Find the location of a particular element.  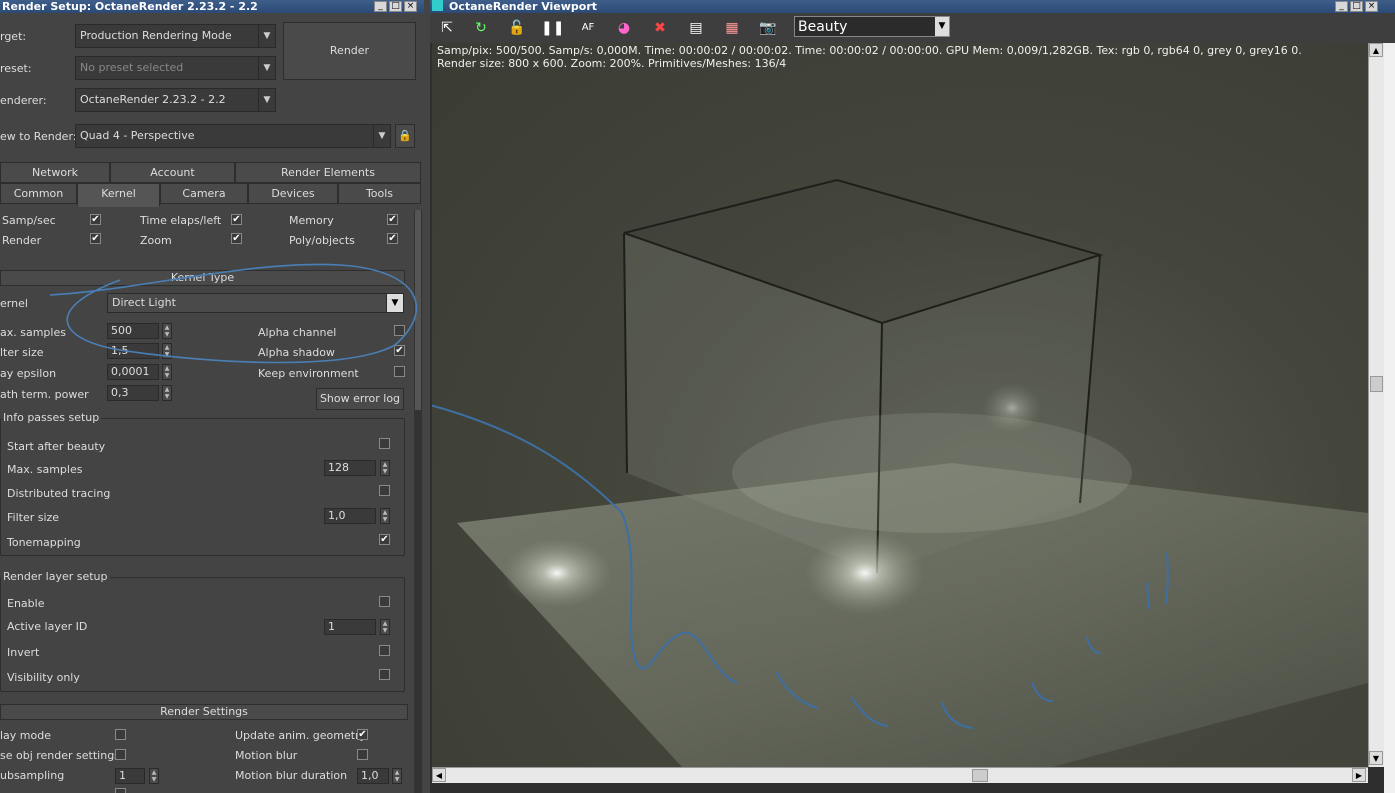

render-button: Render is located at coordinates (349, 51).